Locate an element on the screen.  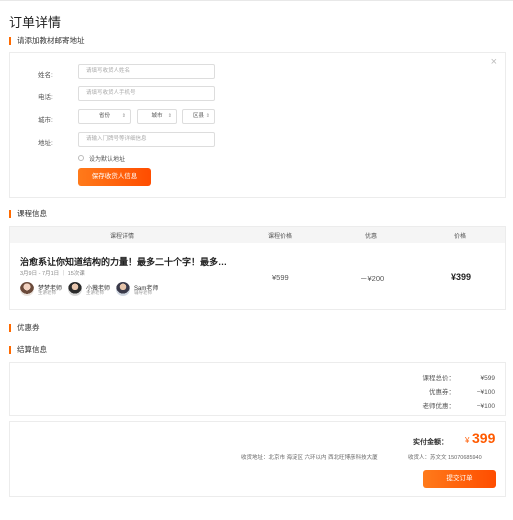
summary-value: ¥599 is located at coordinates (487, 378).